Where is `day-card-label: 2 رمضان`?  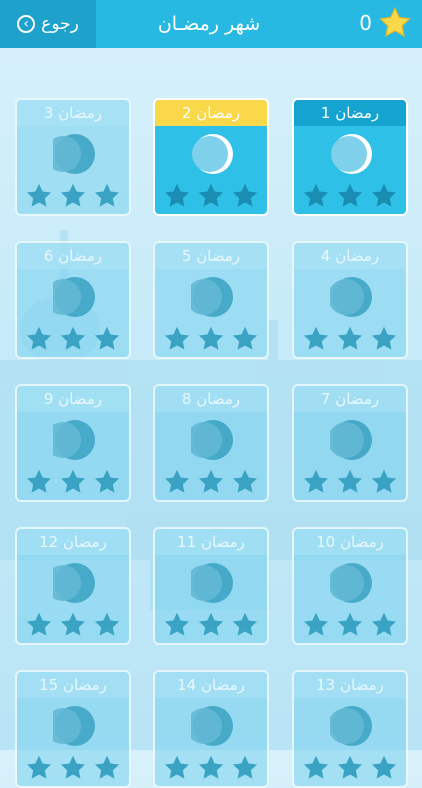 day-card-label: 2 رمضان is located at coordinates (211, 113).